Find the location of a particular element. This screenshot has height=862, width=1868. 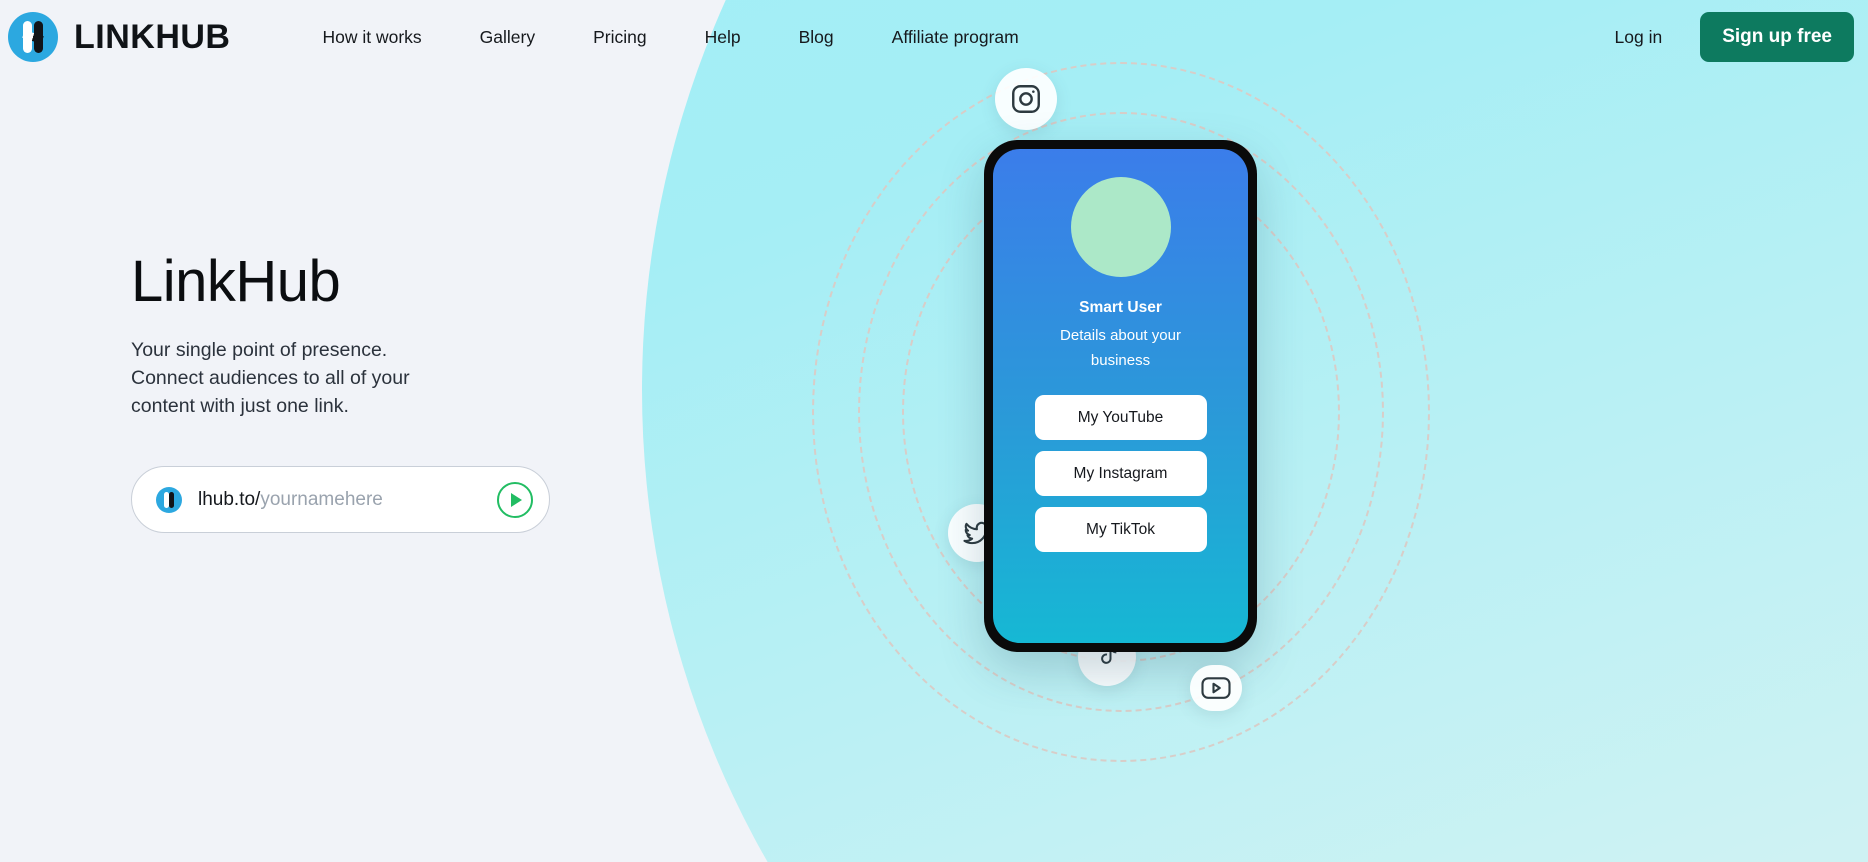

play-arrow-icon is located at coordinates (516, 499).